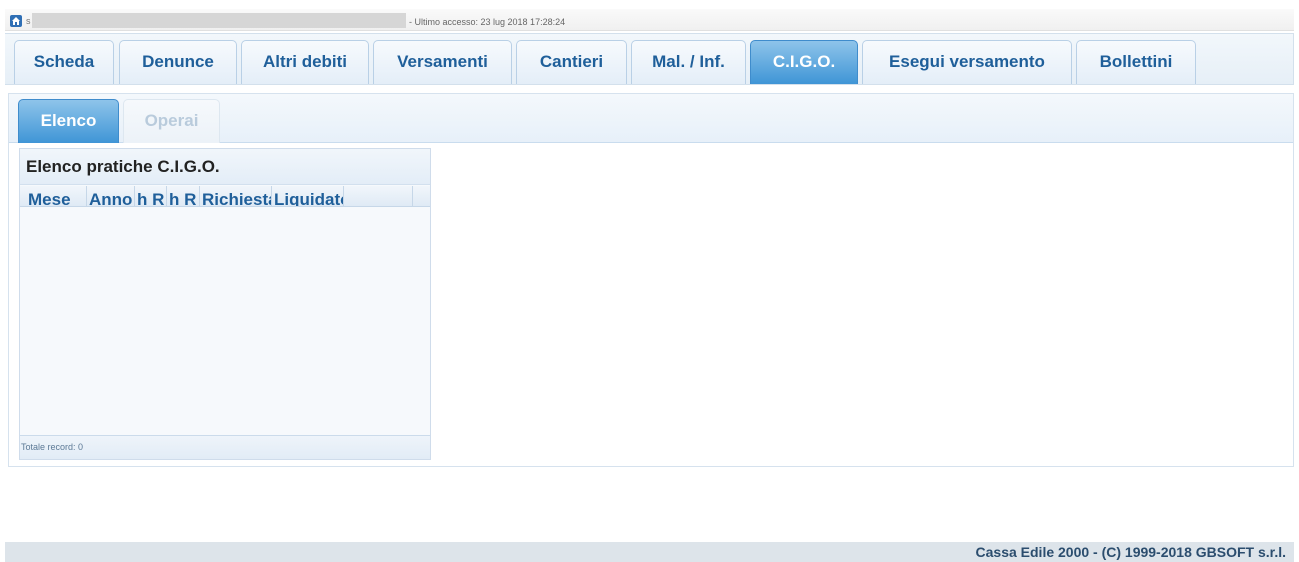  Describe the element at coordinates (171, 121) in the screenshot. I see `subtab-operai: Operai` at that location.